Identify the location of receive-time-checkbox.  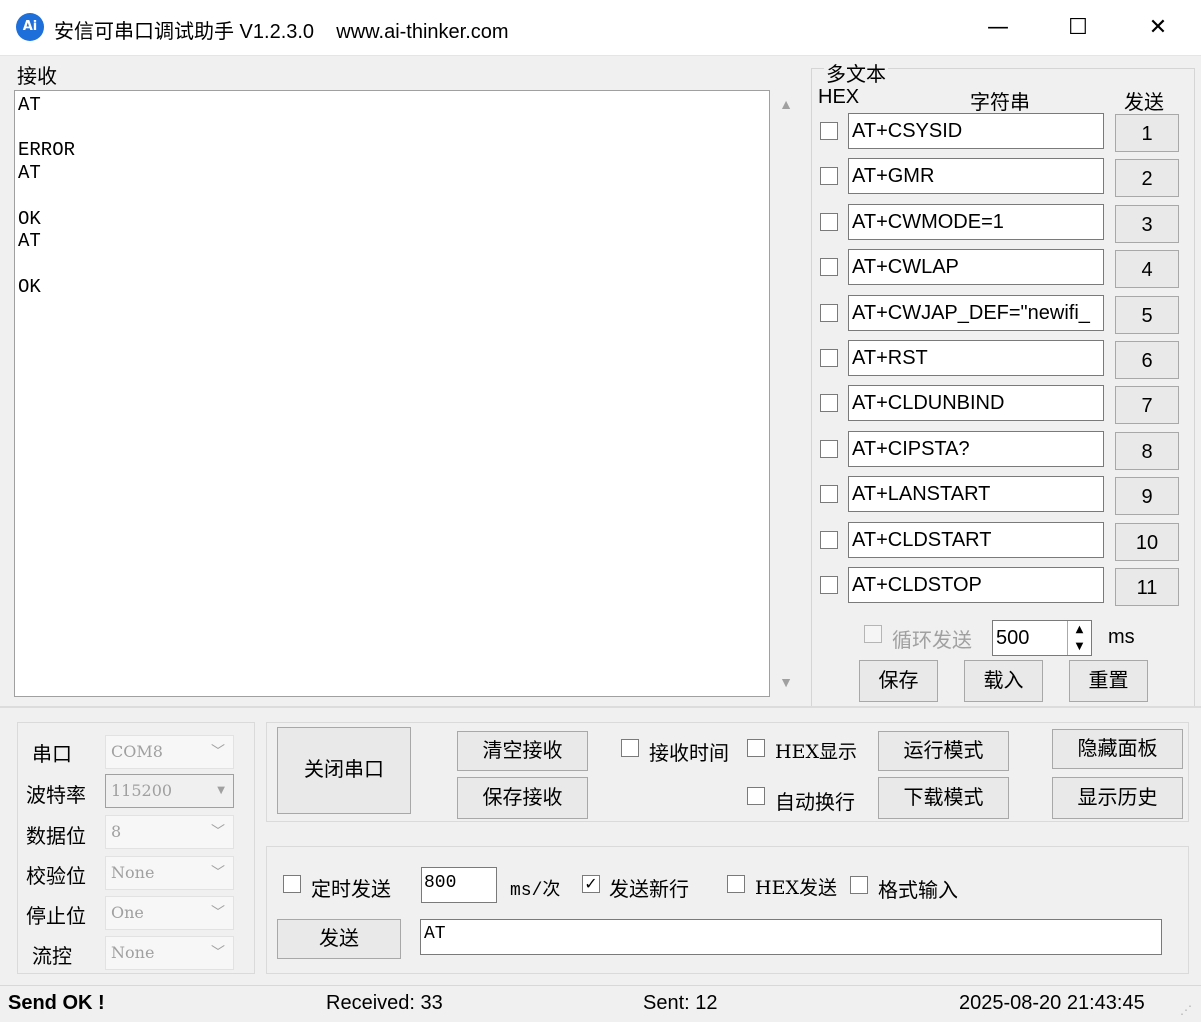
(630, 748).